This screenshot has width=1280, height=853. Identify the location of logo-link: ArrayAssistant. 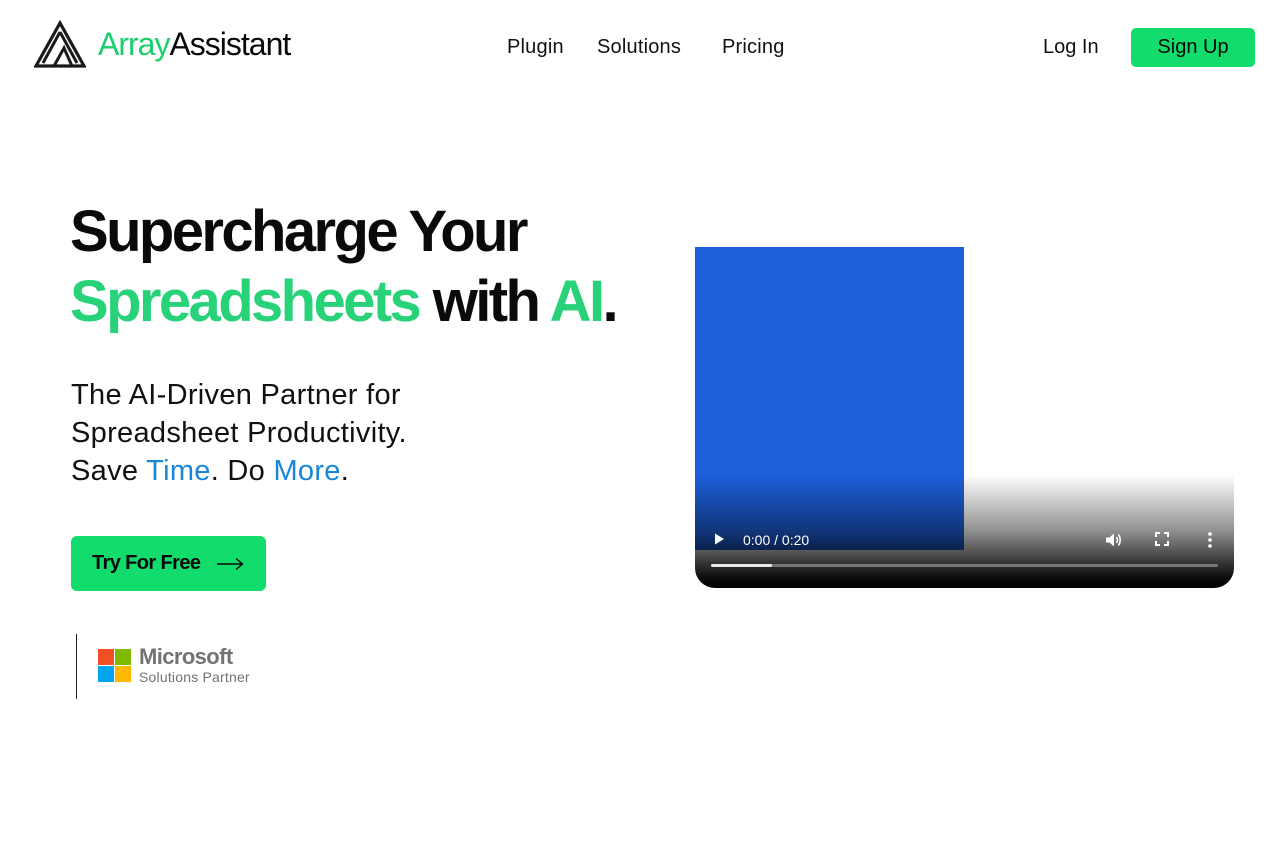
(162, 44).